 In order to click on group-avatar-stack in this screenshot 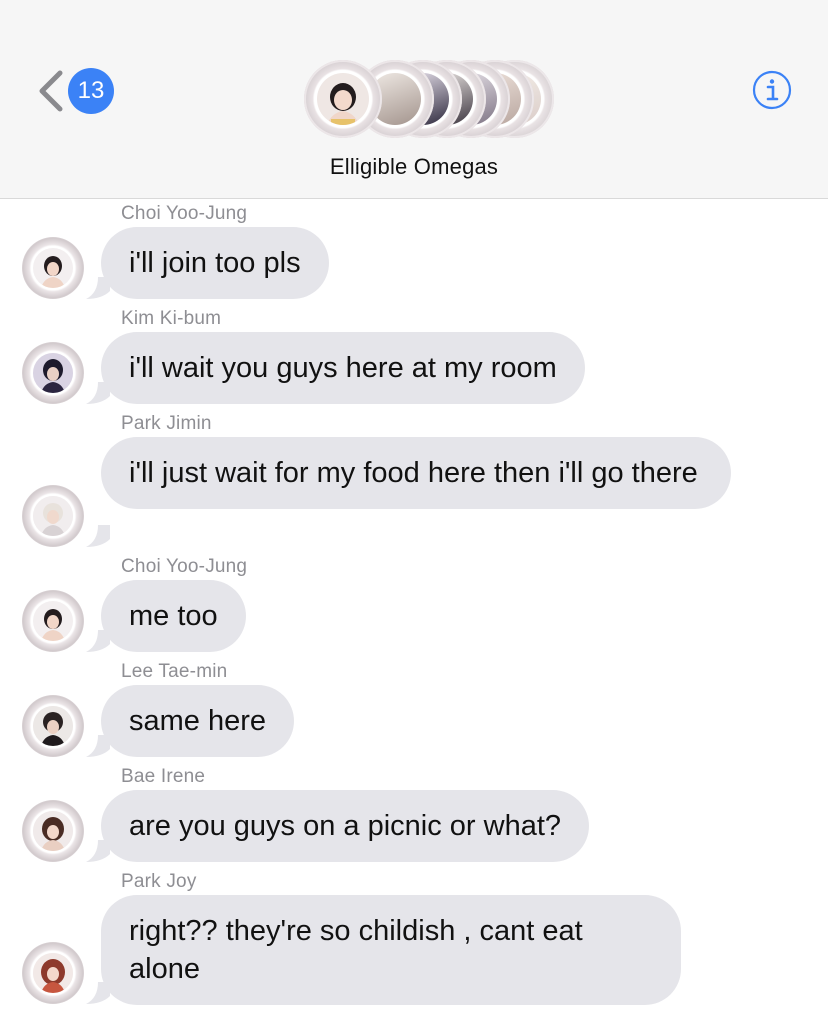, I will do `click(429, 100)`.